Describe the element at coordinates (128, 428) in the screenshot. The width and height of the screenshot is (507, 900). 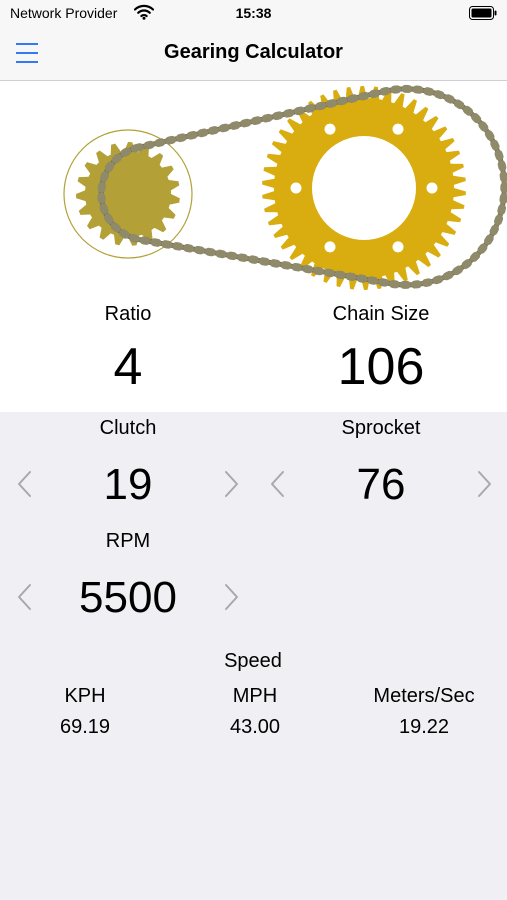
I see `clutch-label: Clutch` at that location.